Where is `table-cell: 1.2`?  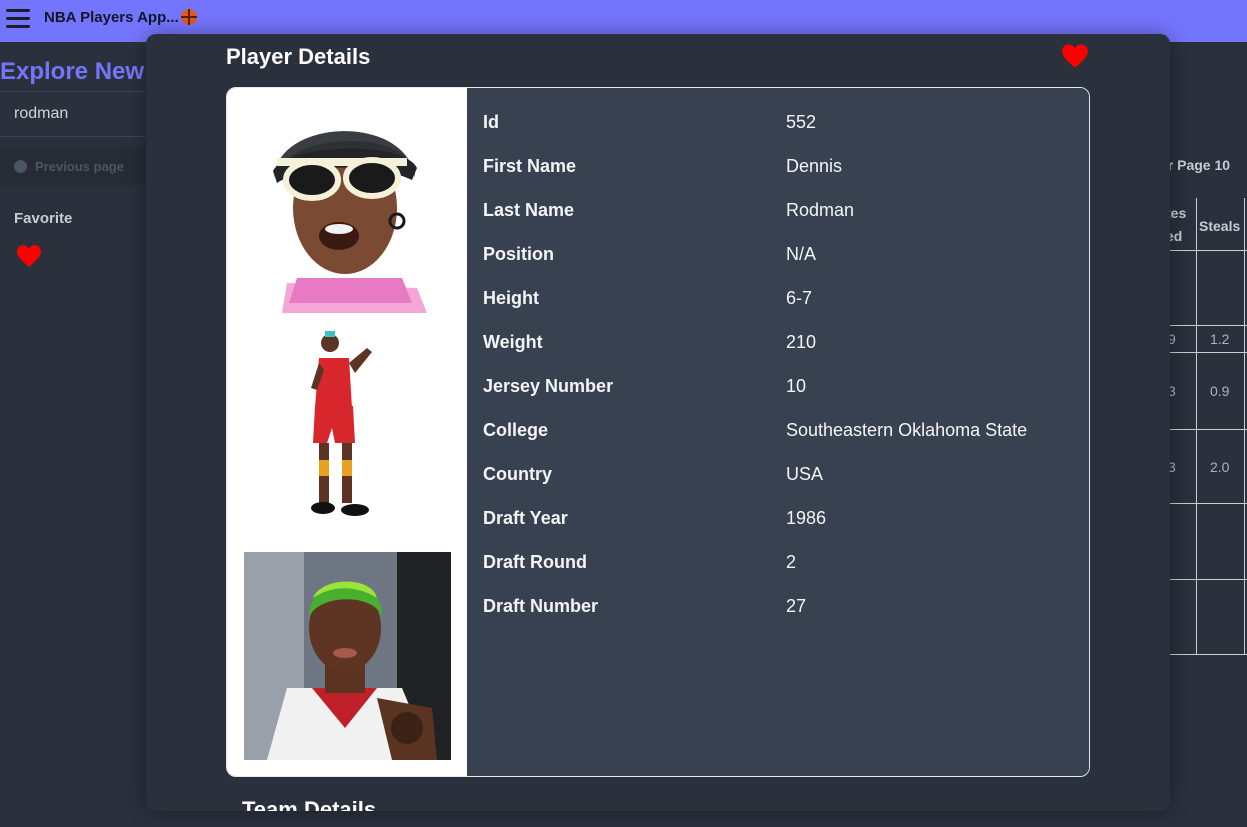
table-cell: 1.2 is located at coordinates (1220, 339).